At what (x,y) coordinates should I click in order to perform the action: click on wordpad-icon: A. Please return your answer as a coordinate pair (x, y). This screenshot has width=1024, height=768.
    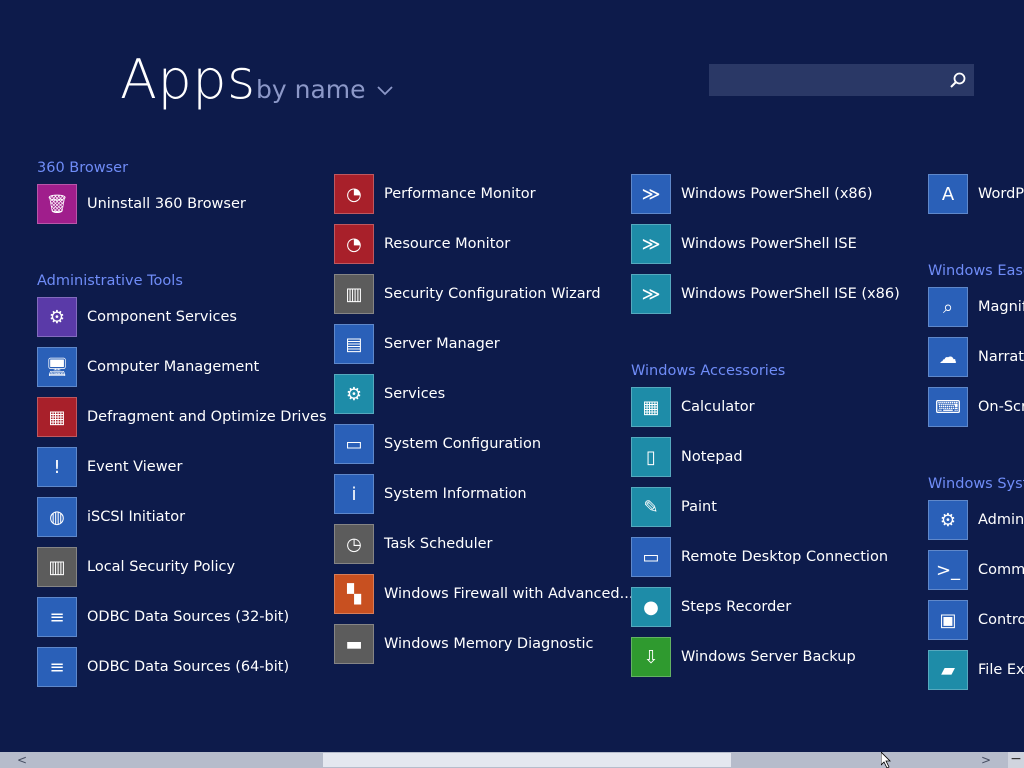
    Looking at the image, I should click on (948, 194).